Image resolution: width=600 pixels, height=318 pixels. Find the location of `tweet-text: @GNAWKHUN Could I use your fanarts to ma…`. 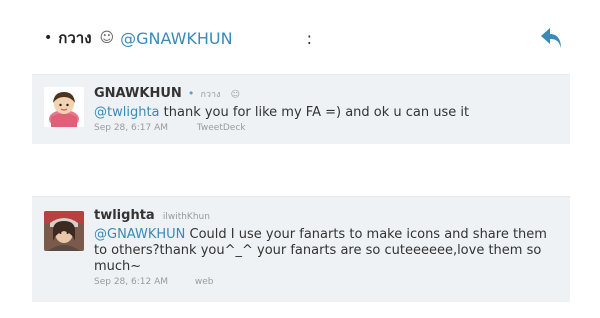

tweet-text: @GNAWKHUN Could I use your fanarts to ma… is located at coordinates (325, 251).